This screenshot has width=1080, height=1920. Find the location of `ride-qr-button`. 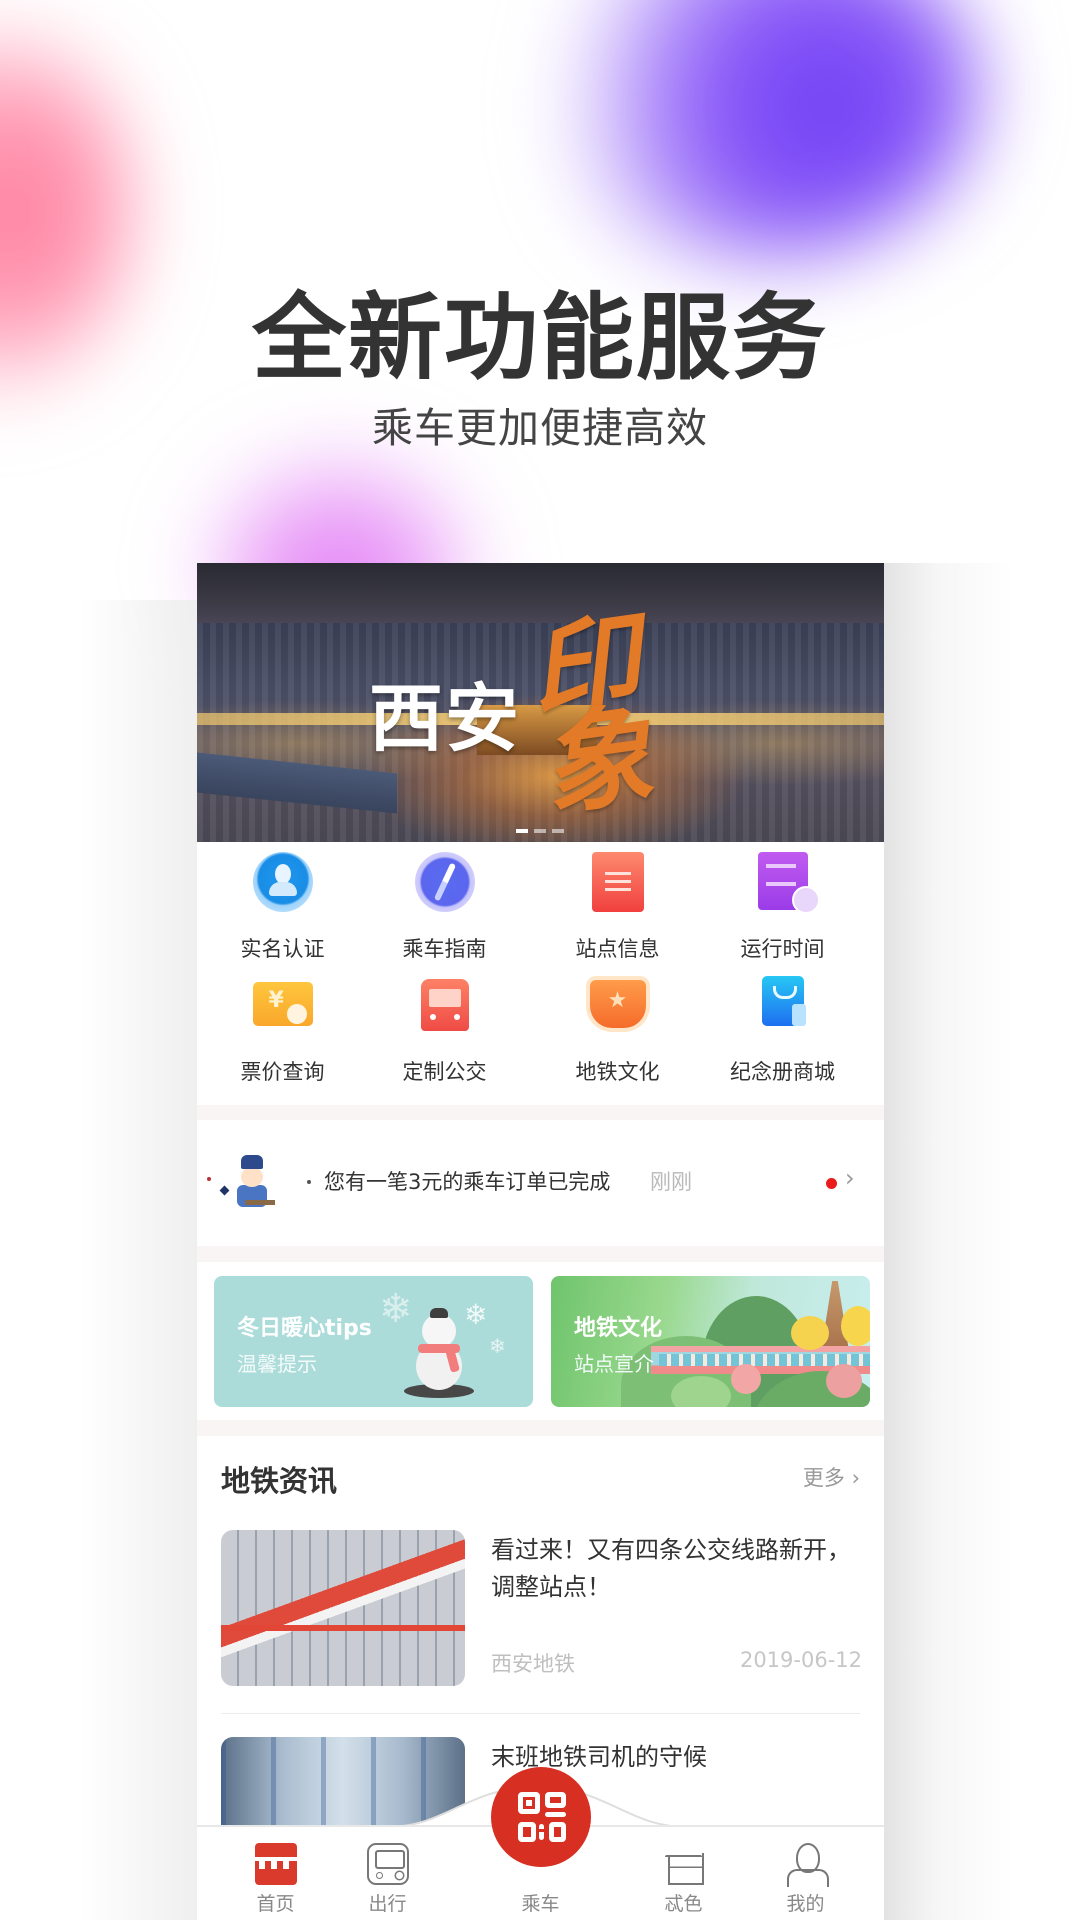

ride-qr-button is located at coordinates (540, 1817).